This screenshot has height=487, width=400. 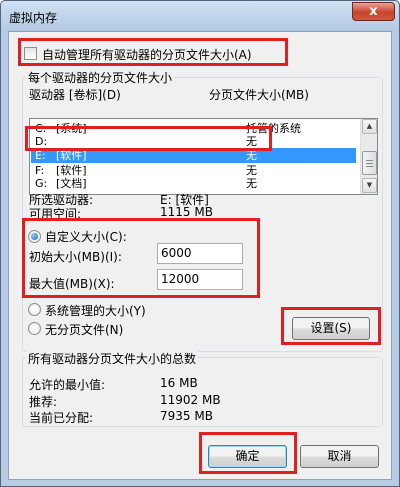 I want to click on list-scrollbar: ▲ ▼, so click(x=368, y=156).